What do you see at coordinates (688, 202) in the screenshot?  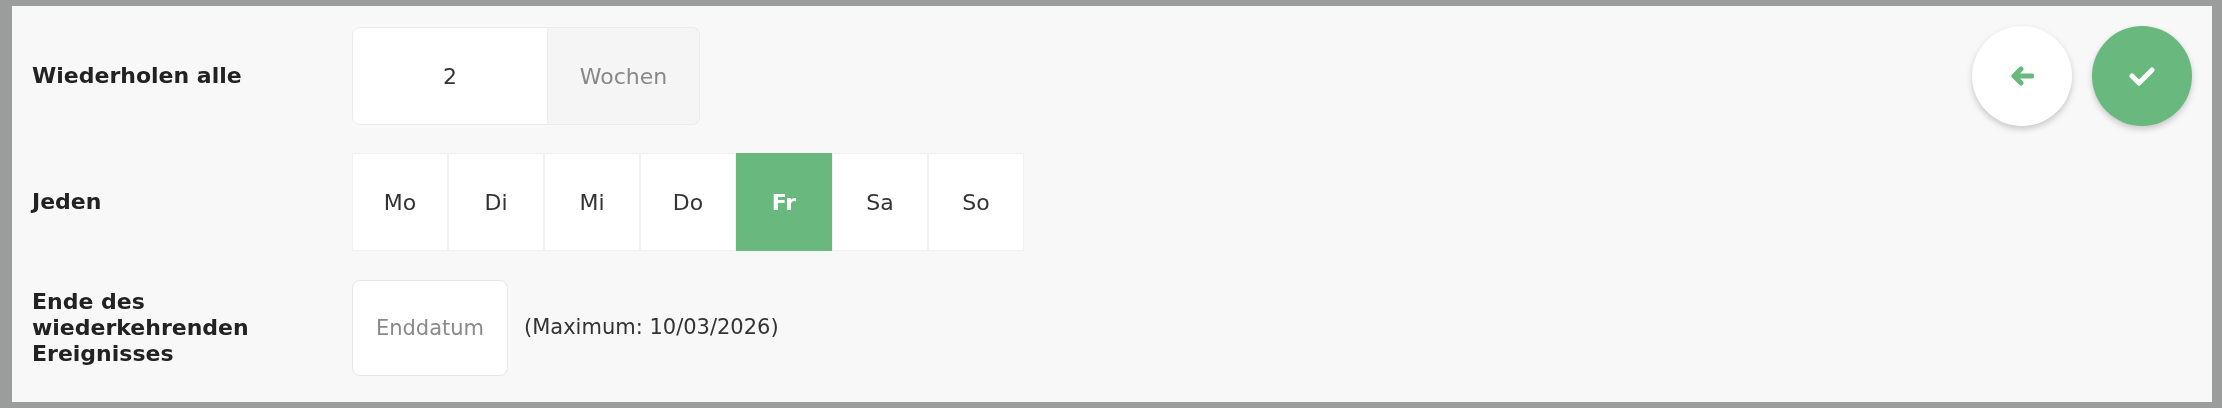 I see `weekday-toggle: Do` at bounding box center [688, 202].